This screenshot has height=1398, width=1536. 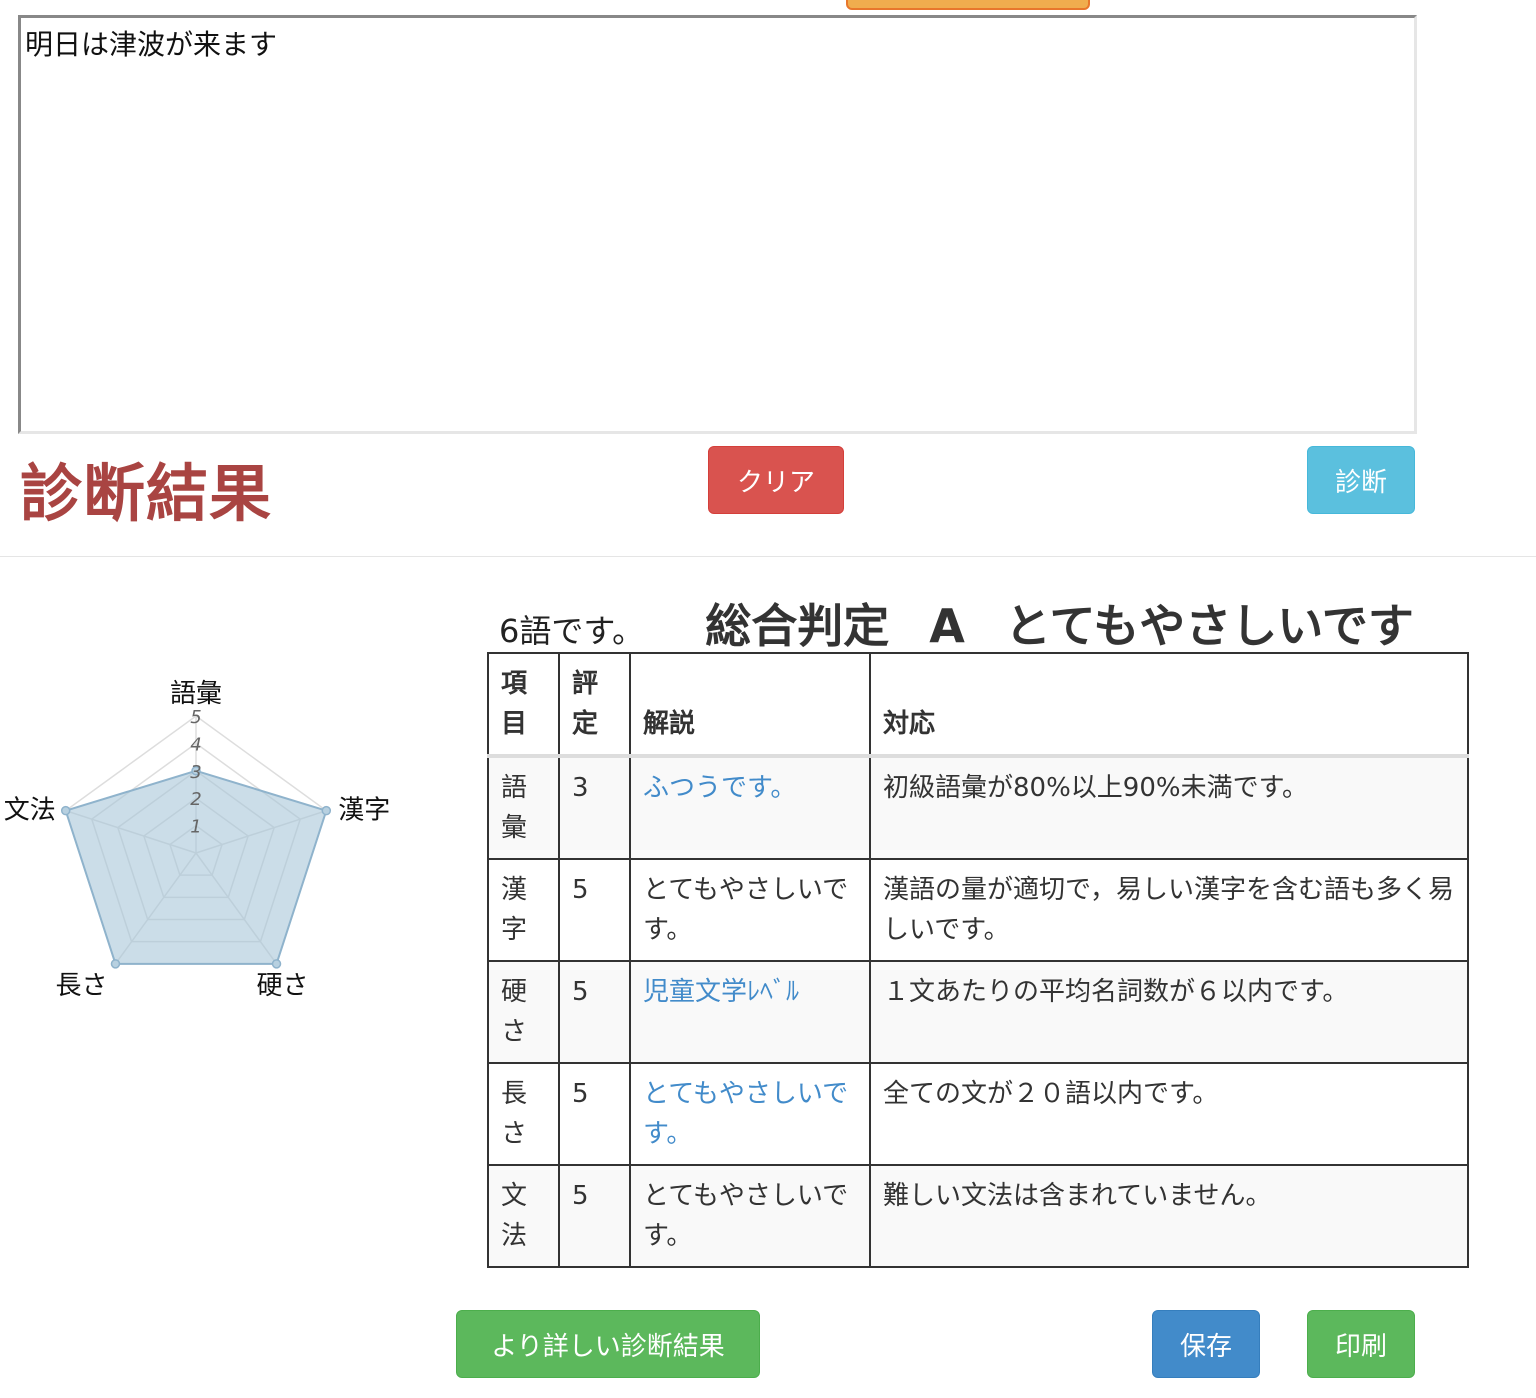 I want to click on radar-axis-label: 語彙, so click(x=196, y=694).